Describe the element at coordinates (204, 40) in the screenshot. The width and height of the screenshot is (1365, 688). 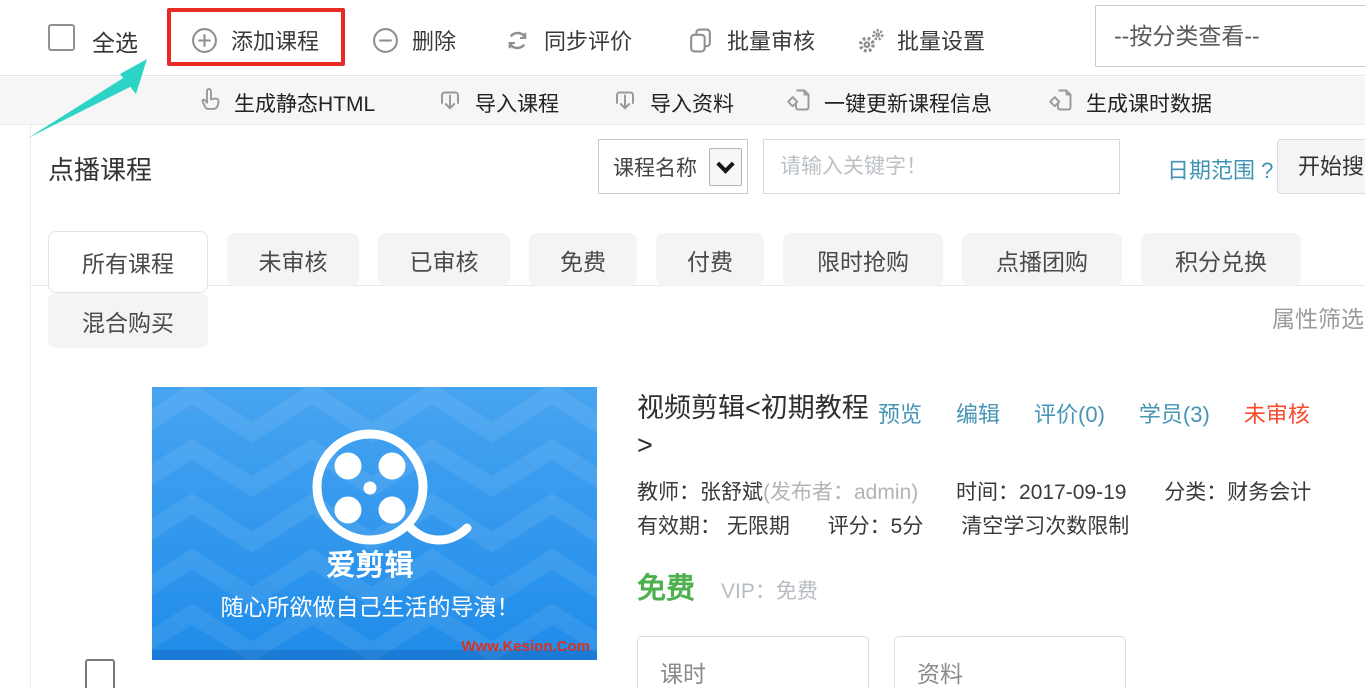
I see `plus-circle-icon` at that location.